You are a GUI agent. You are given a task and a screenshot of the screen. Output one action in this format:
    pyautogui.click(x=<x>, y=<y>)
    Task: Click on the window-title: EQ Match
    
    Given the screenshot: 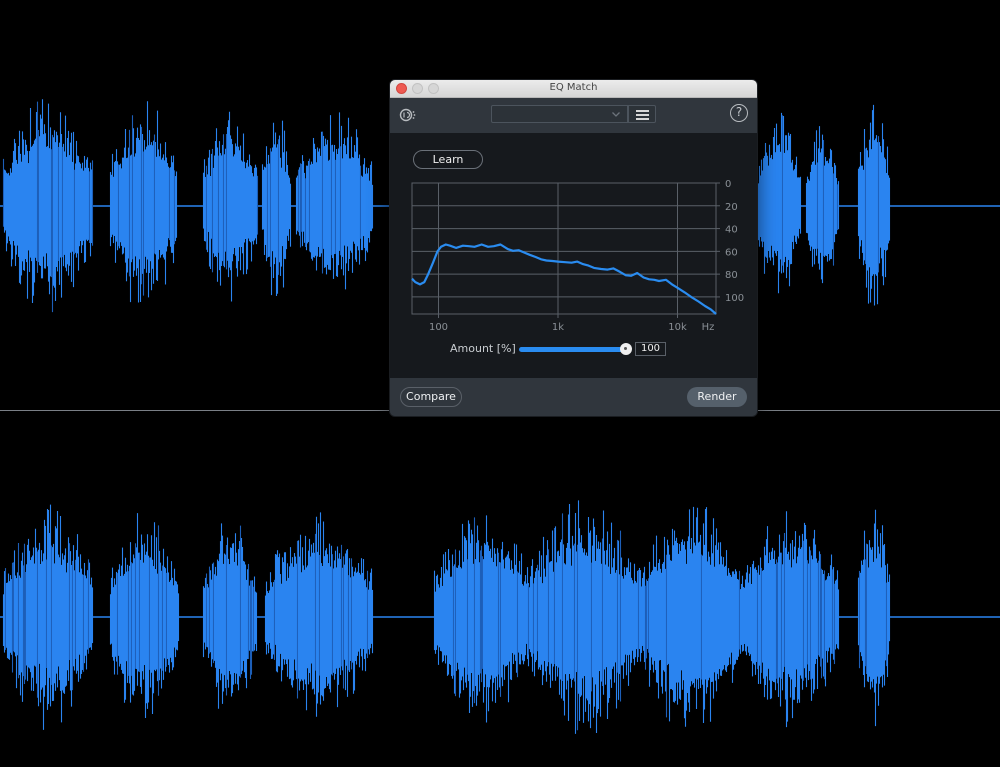 What is the action you would take?
    pyautogui.click(x=573, y=87)
    